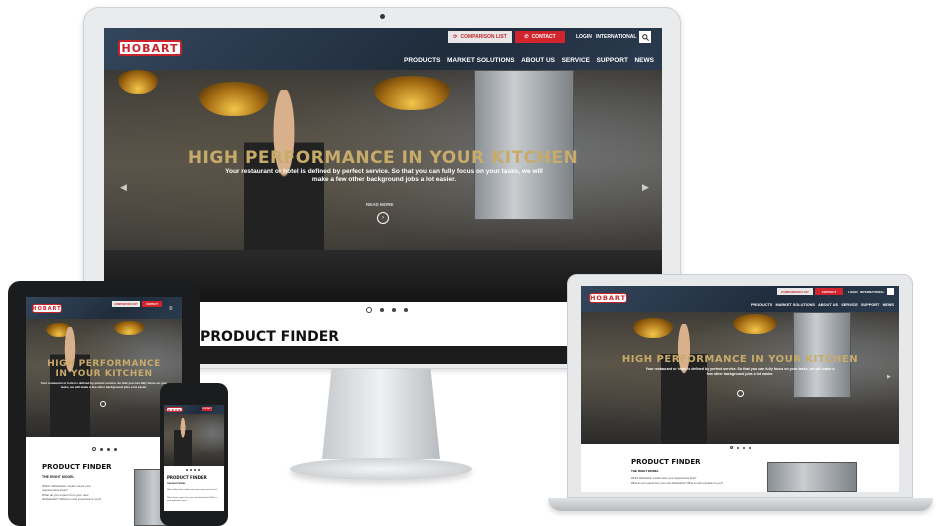  What do you see at coordinates (123, 187) in the screenshot?
I see `prev-slide-arrow: ◀` at bounding box center [123, 187].